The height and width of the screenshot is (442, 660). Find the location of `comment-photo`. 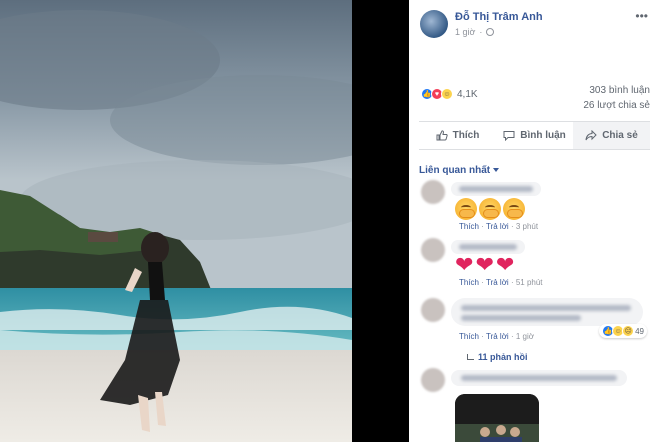

comment-photo is located at coordinates (497, 418).